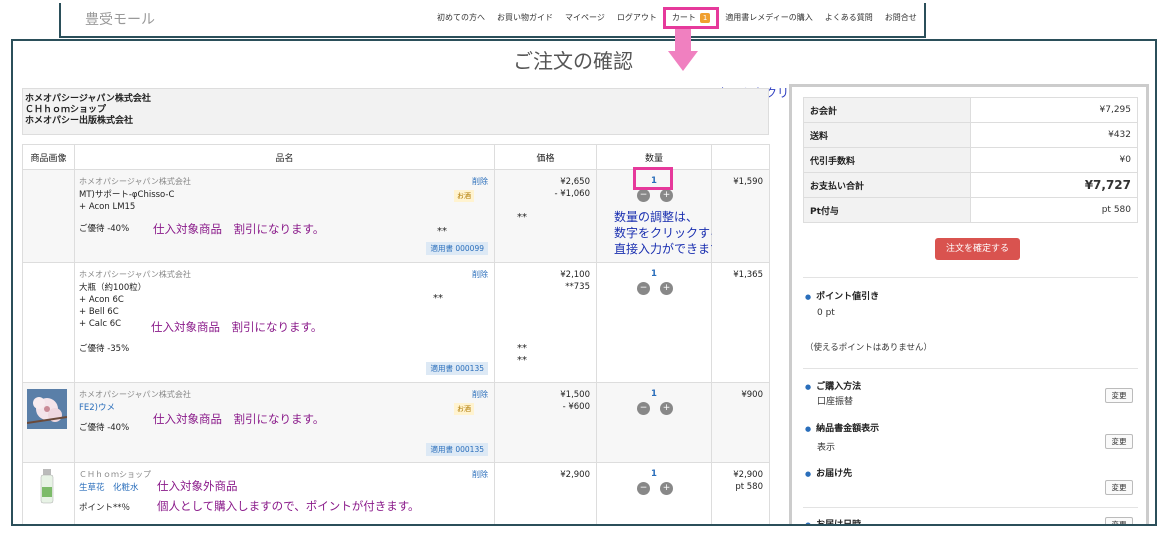 This screenshot has width=1163, height=534. I want to click on product-name: 生草花 化粧水, so click(109, 488).